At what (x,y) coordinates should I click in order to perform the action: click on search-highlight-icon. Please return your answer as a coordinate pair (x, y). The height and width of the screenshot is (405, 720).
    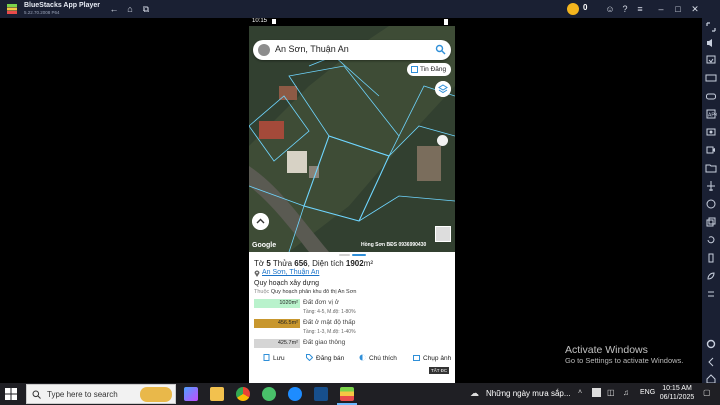
    Looking at the image, I should click on (156, 394).